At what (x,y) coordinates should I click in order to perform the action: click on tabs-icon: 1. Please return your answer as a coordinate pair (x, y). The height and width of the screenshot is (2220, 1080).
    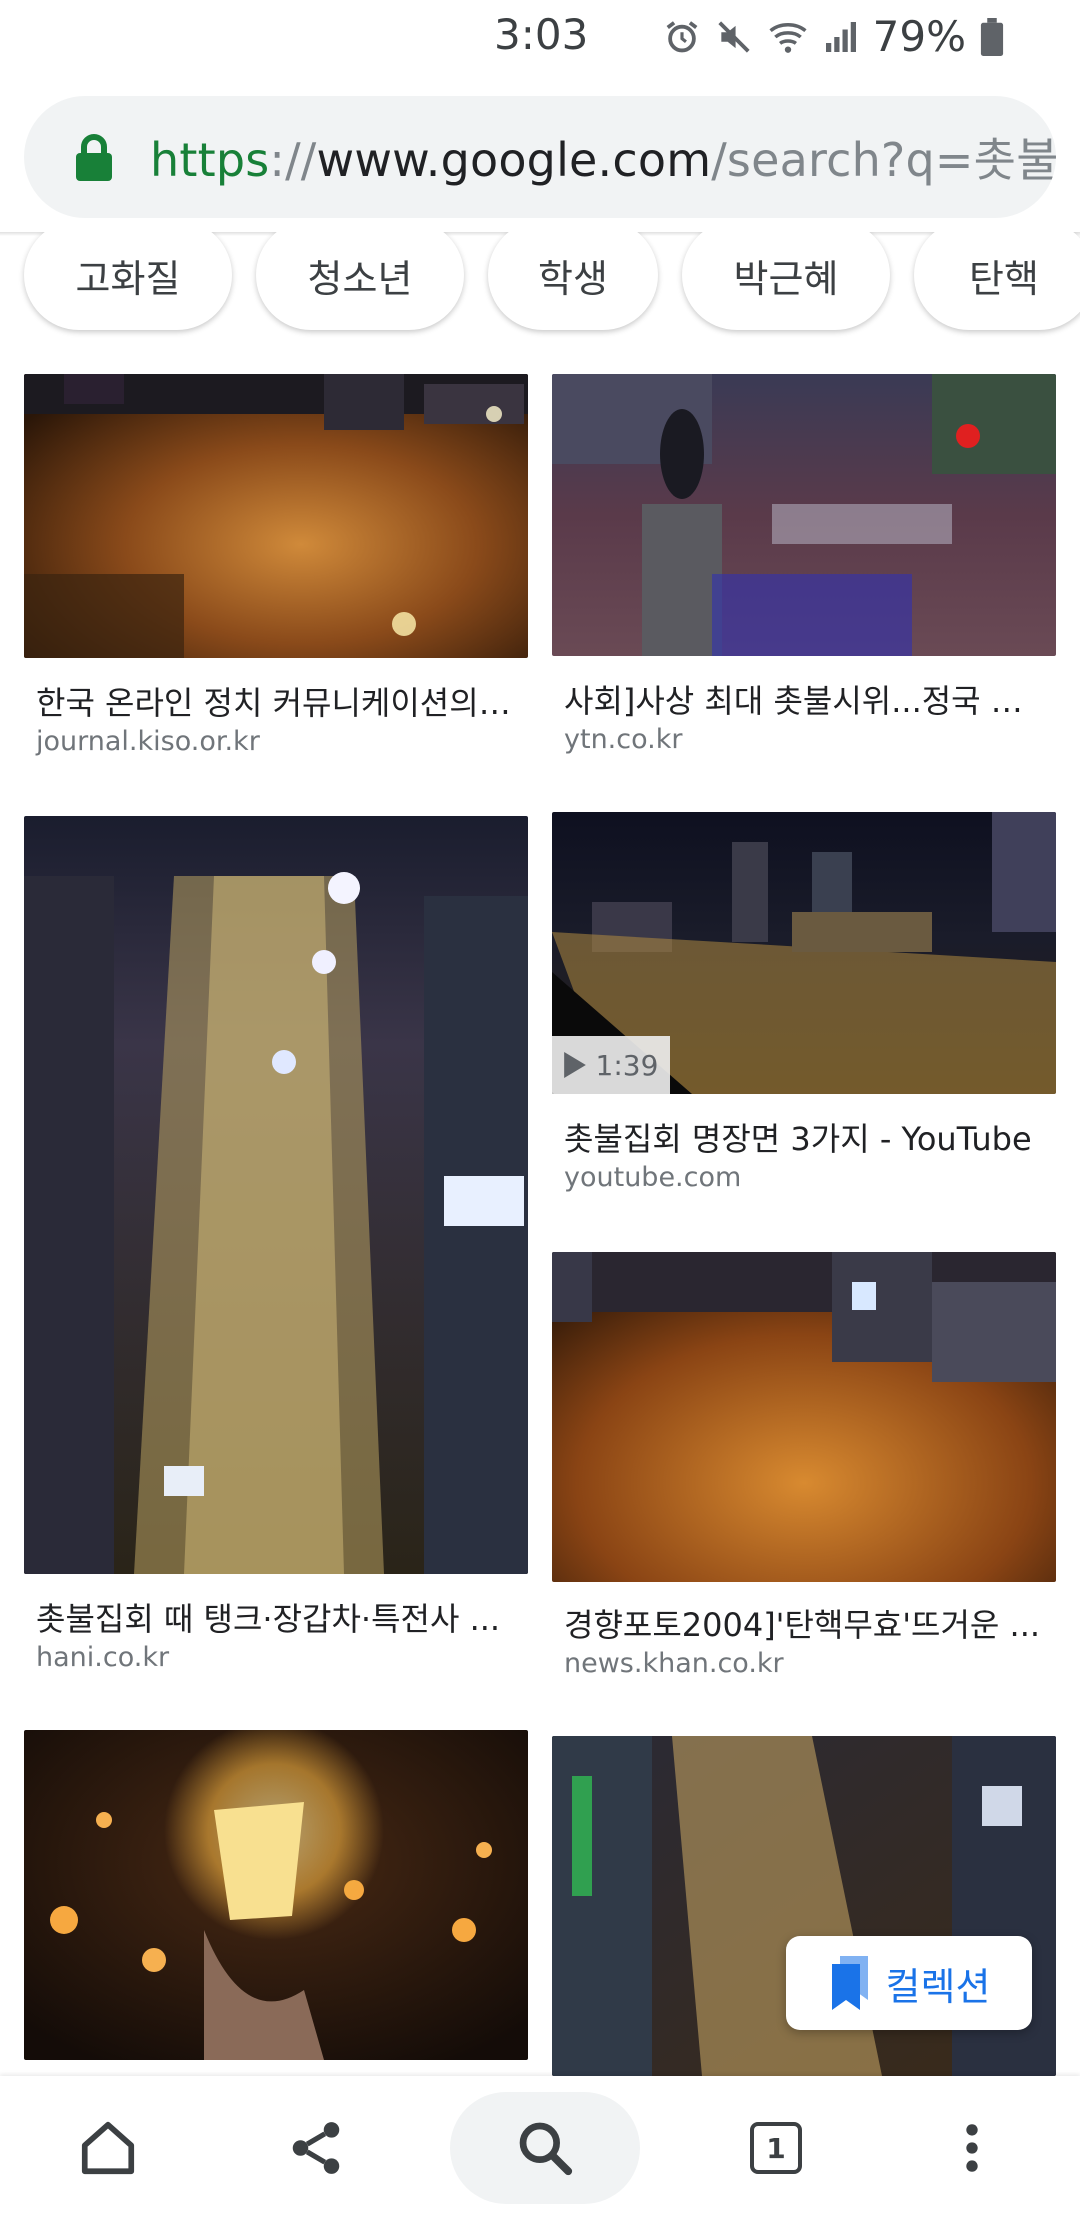
    Looking at the image, I should click on (776, 2148).